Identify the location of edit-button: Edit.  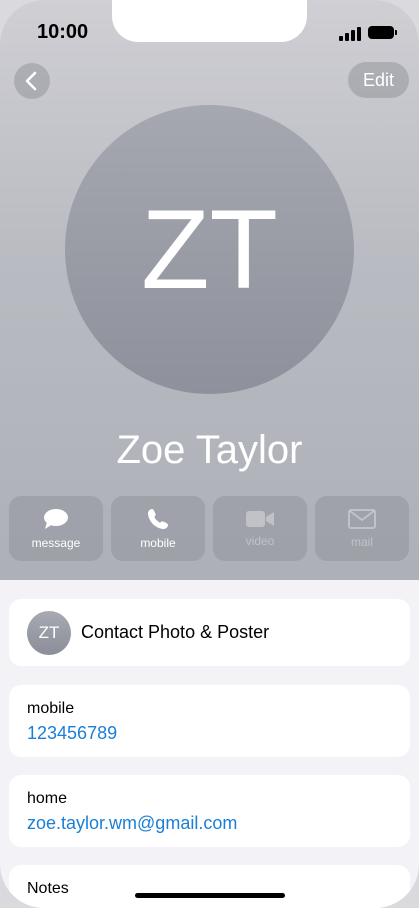
(378, 80).